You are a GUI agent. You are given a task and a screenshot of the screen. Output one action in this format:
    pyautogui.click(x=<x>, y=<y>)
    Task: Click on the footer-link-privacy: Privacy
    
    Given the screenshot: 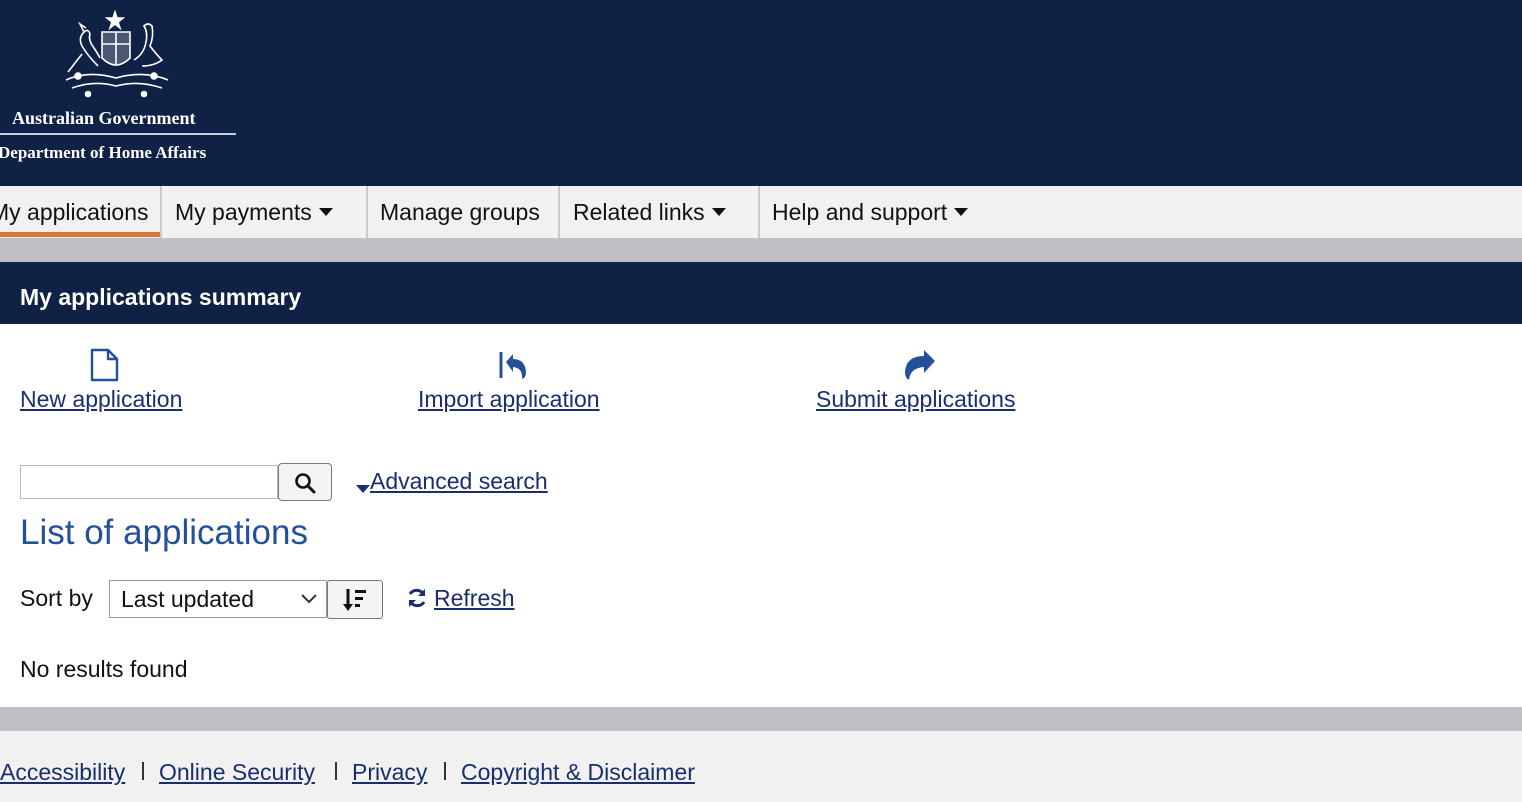 What is the action you would take?
    pyautogui.click(x=389, y=772)
    